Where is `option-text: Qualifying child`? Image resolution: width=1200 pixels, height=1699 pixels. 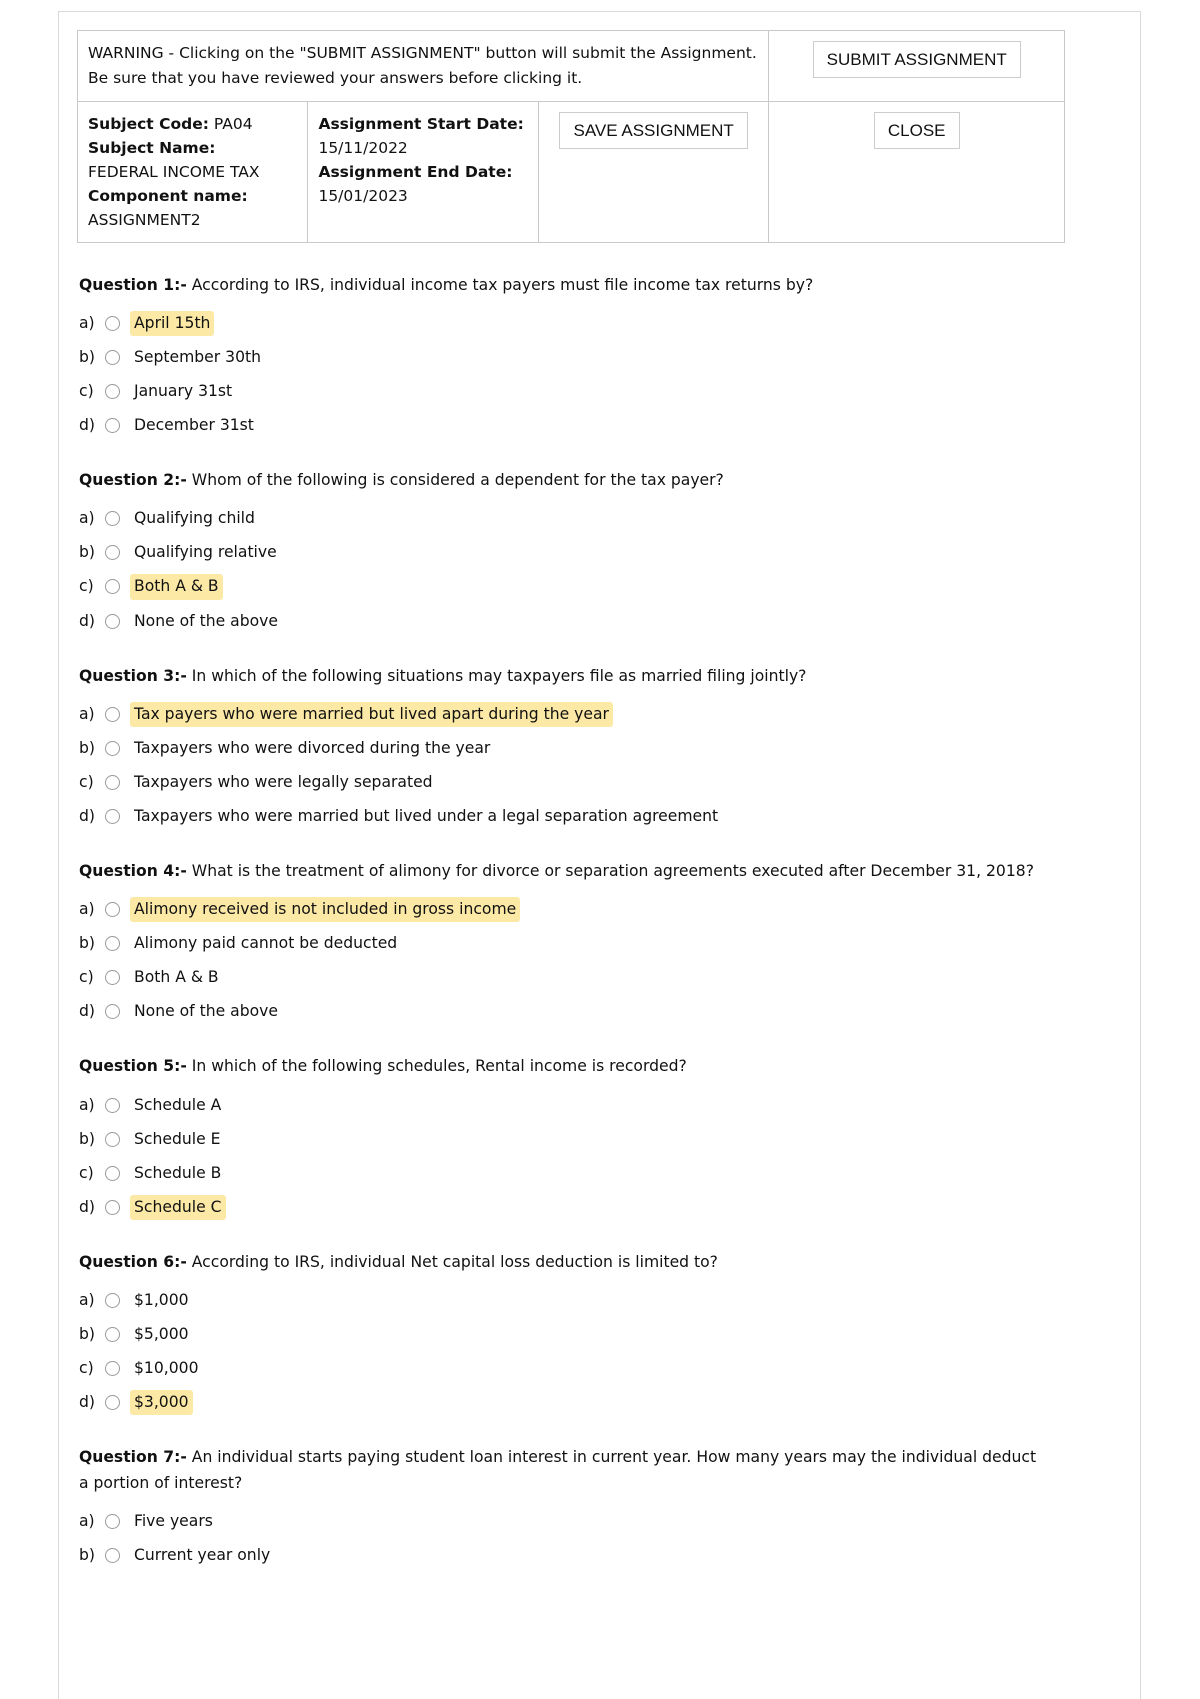
option-text: Qualifying child is located at coordinates (194, 518).